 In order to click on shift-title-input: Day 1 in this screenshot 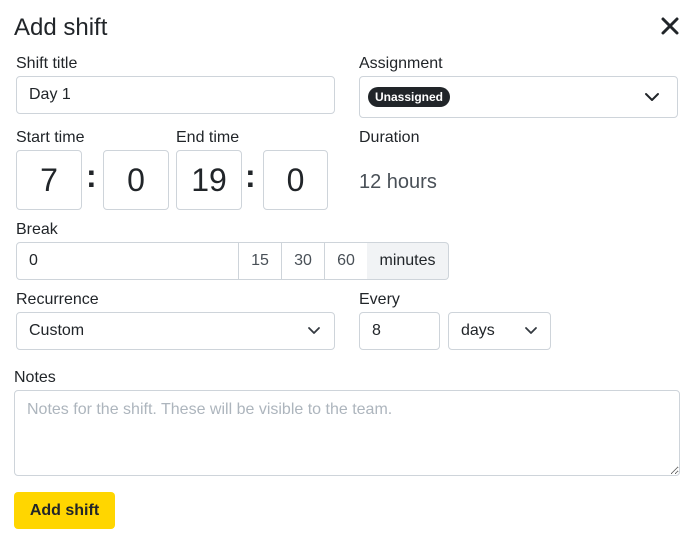, I will do `click(175, 95)`.